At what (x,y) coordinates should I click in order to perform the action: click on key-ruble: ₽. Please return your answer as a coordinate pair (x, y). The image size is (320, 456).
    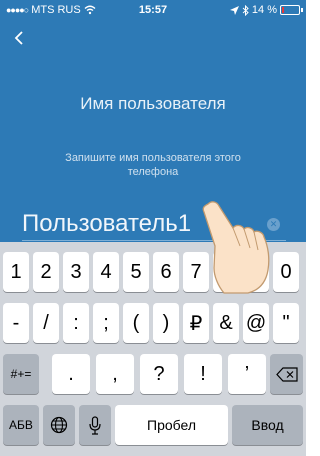
    Looking at the image, I should click on (196, 323).